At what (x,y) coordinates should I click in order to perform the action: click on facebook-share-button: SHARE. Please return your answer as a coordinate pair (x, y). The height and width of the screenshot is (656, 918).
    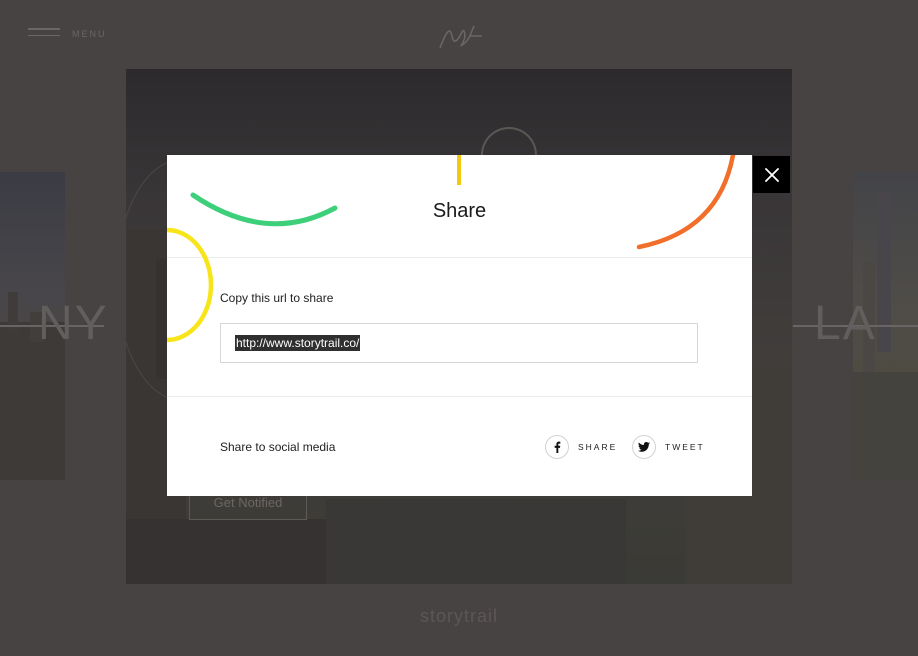
    Looking at the image, I should click on (581, 447).